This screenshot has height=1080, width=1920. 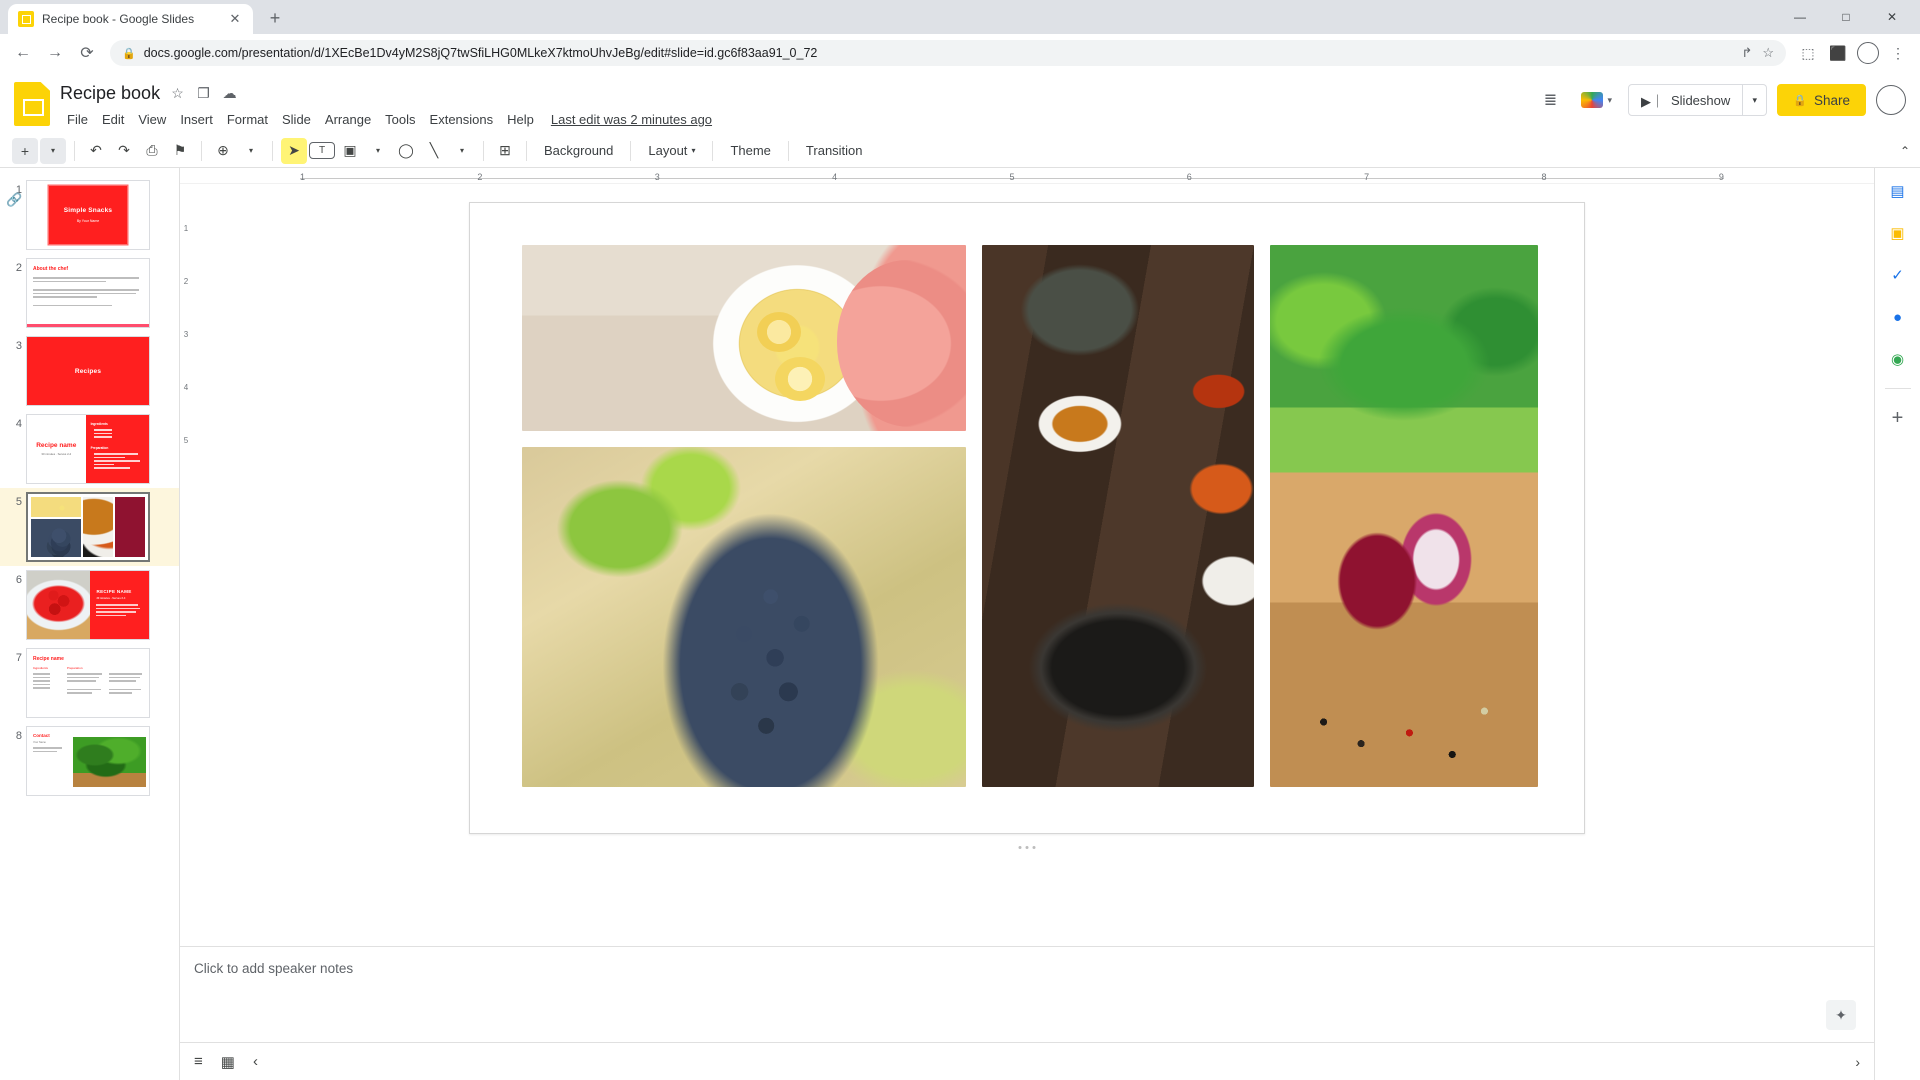 I want to click on slide-thumbnail: About the chef, so click(x=88, y=293).